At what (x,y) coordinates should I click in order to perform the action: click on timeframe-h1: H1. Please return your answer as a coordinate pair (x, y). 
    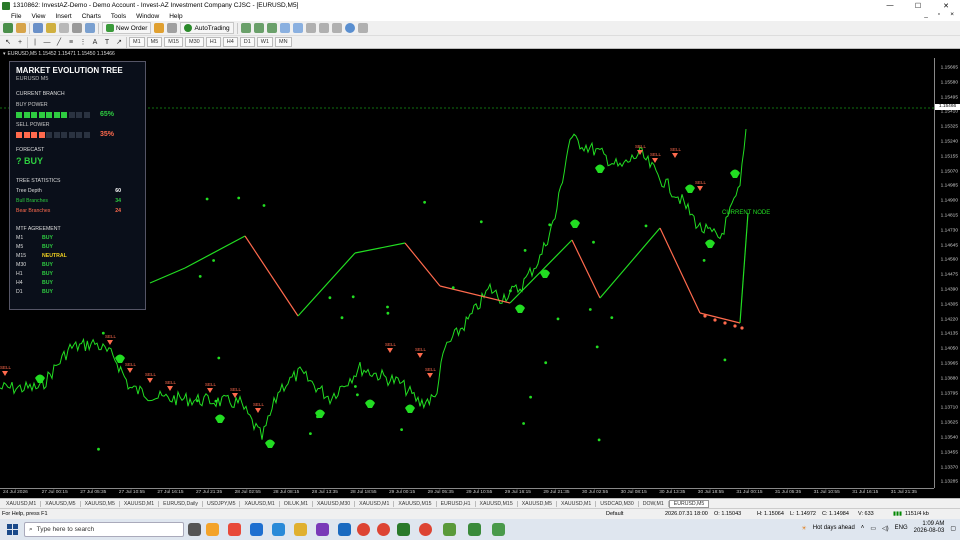
    Looking at the image, I should click on (213, 42).